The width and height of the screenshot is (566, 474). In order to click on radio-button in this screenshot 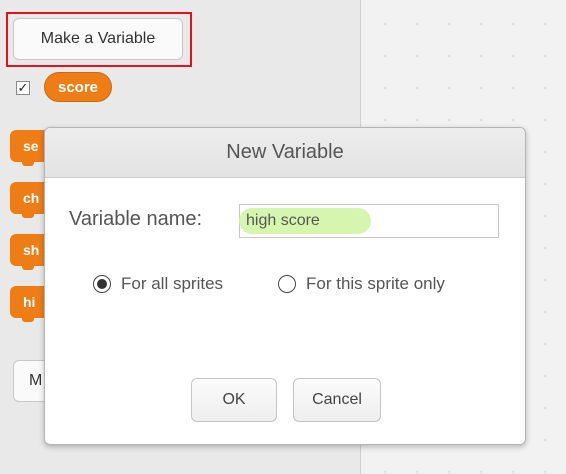, I will do `click(287, 284)`.